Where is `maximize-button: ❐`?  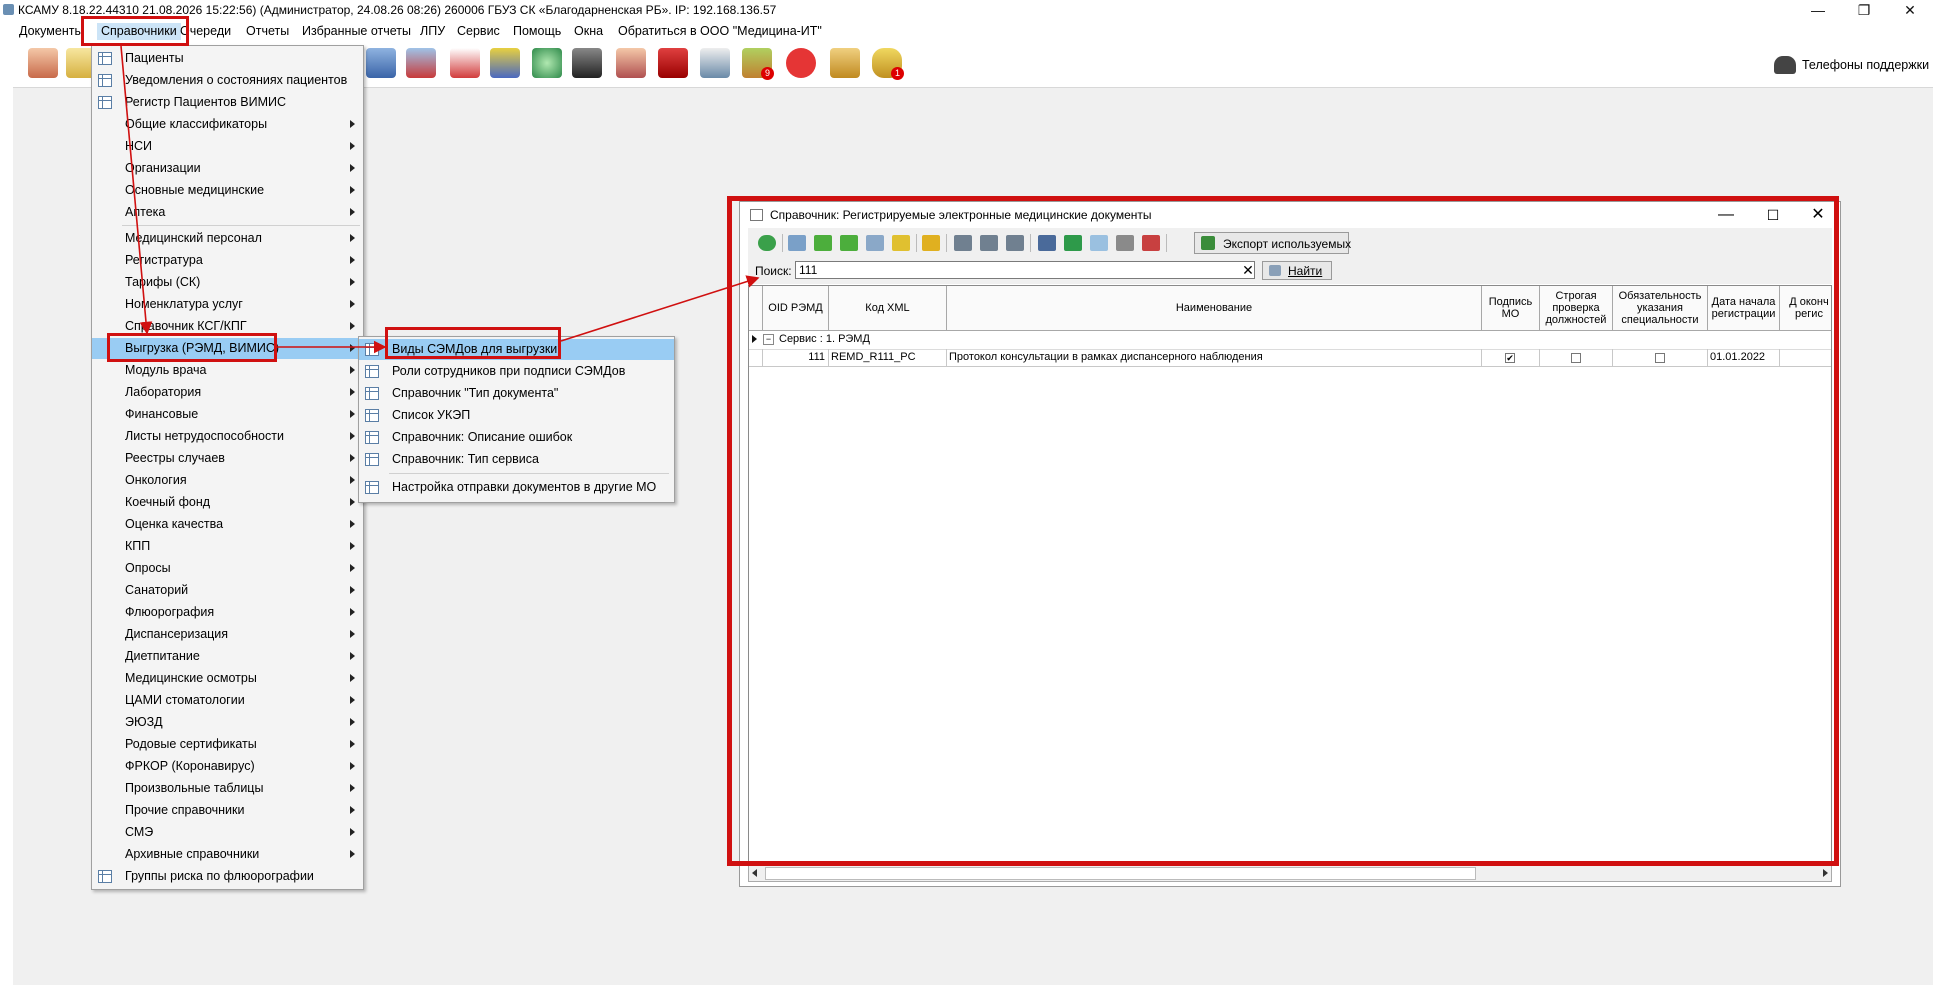 maximize-button: ❐ is located at coordinates (1864, 10).